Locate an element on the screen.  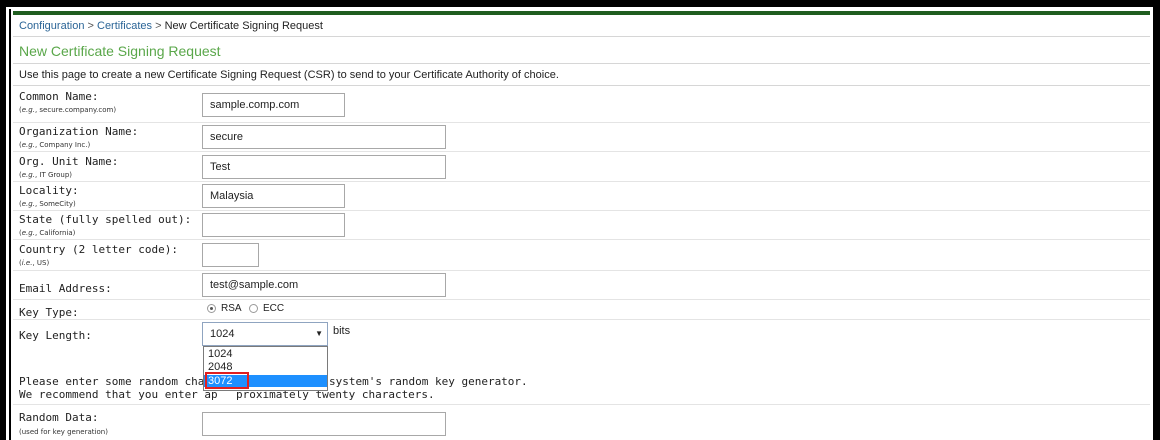
email-label: Email Address: is located at coordinates (65, 288).